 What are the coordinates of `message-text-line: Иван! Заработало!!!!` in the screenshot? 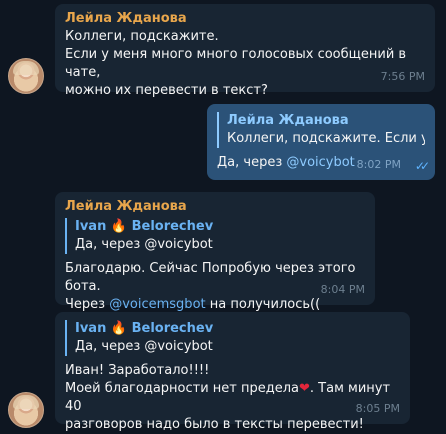 It's located at (137, 370).